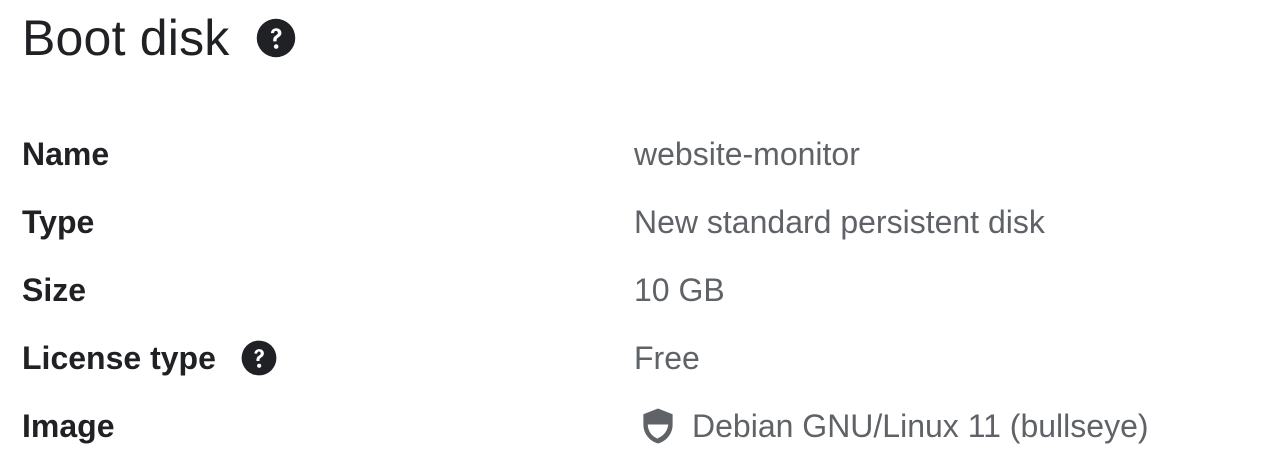 The width and height of the screenshot is (1286, 474). What do you see at coordinates (68, 425) in the screenshot?
I see `detail-label: Image` at bounding box center [68, 425].